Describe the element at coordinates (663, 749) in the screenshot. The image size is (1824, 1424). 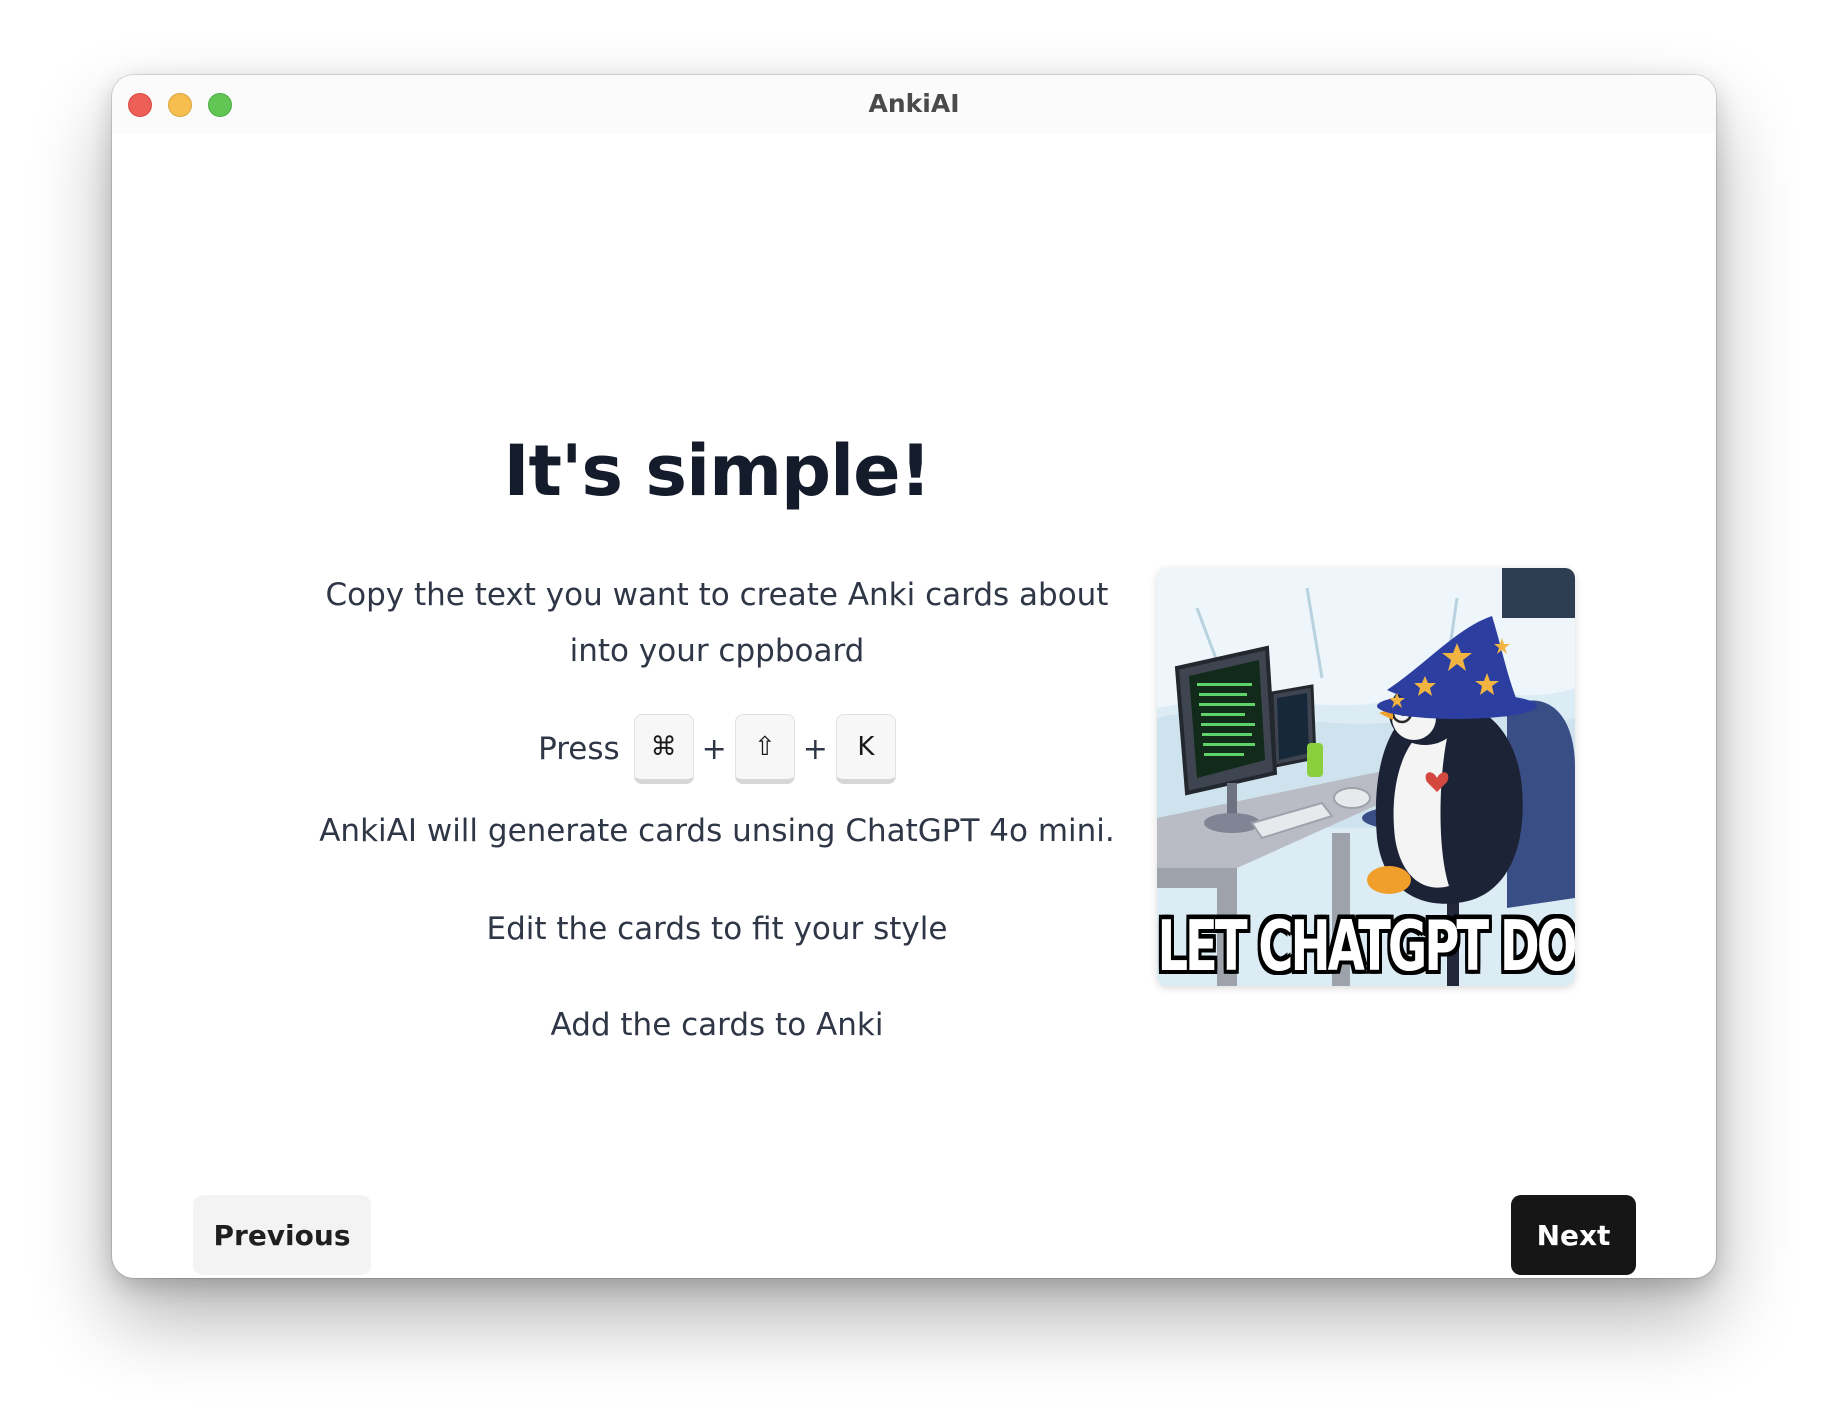
I see `command-key: ⌘` at that location.